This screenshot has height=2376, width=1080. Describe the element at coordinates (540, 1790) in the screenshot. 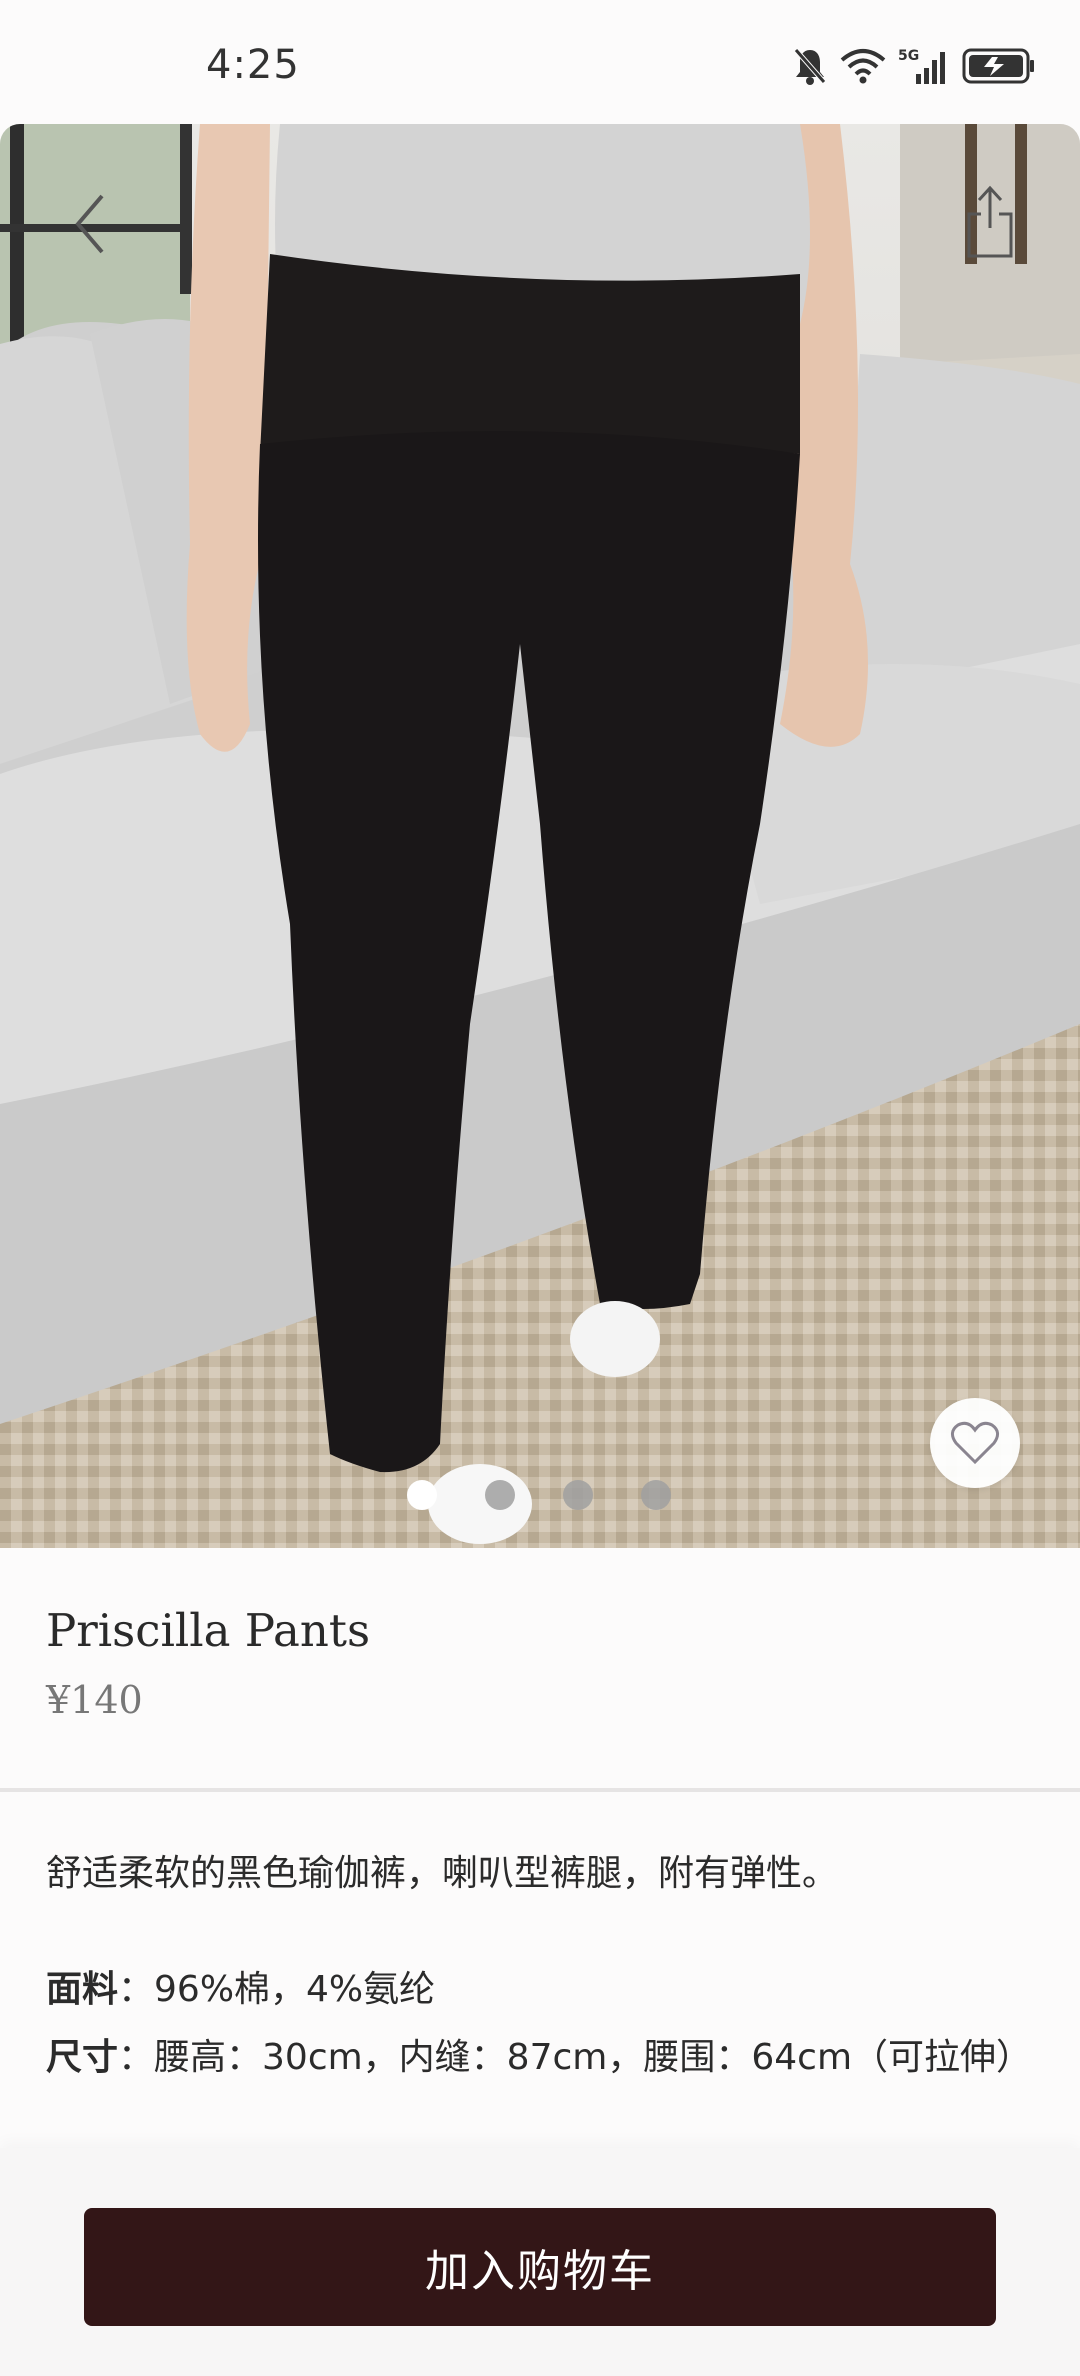

I see `divider` at that location.